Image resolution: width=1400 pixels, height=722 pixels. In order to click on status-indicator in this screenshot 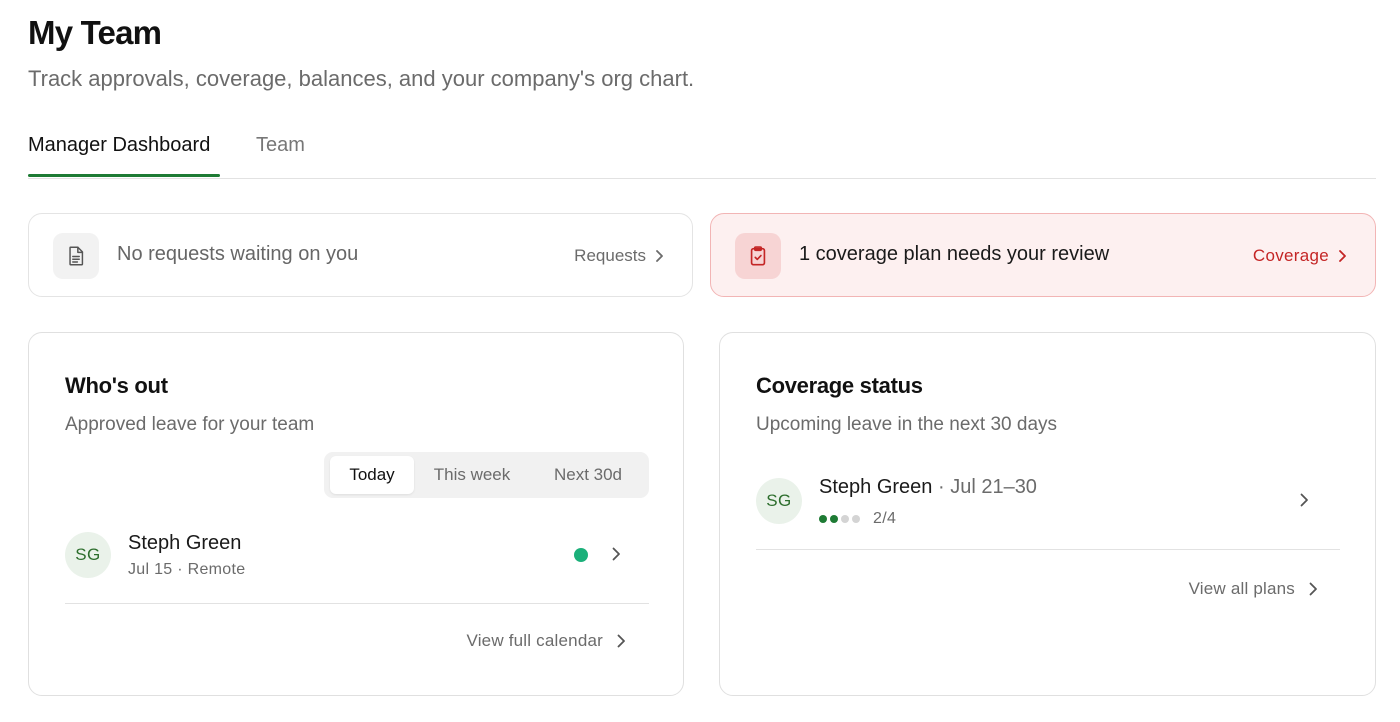, I will do `click(581, 555)`.